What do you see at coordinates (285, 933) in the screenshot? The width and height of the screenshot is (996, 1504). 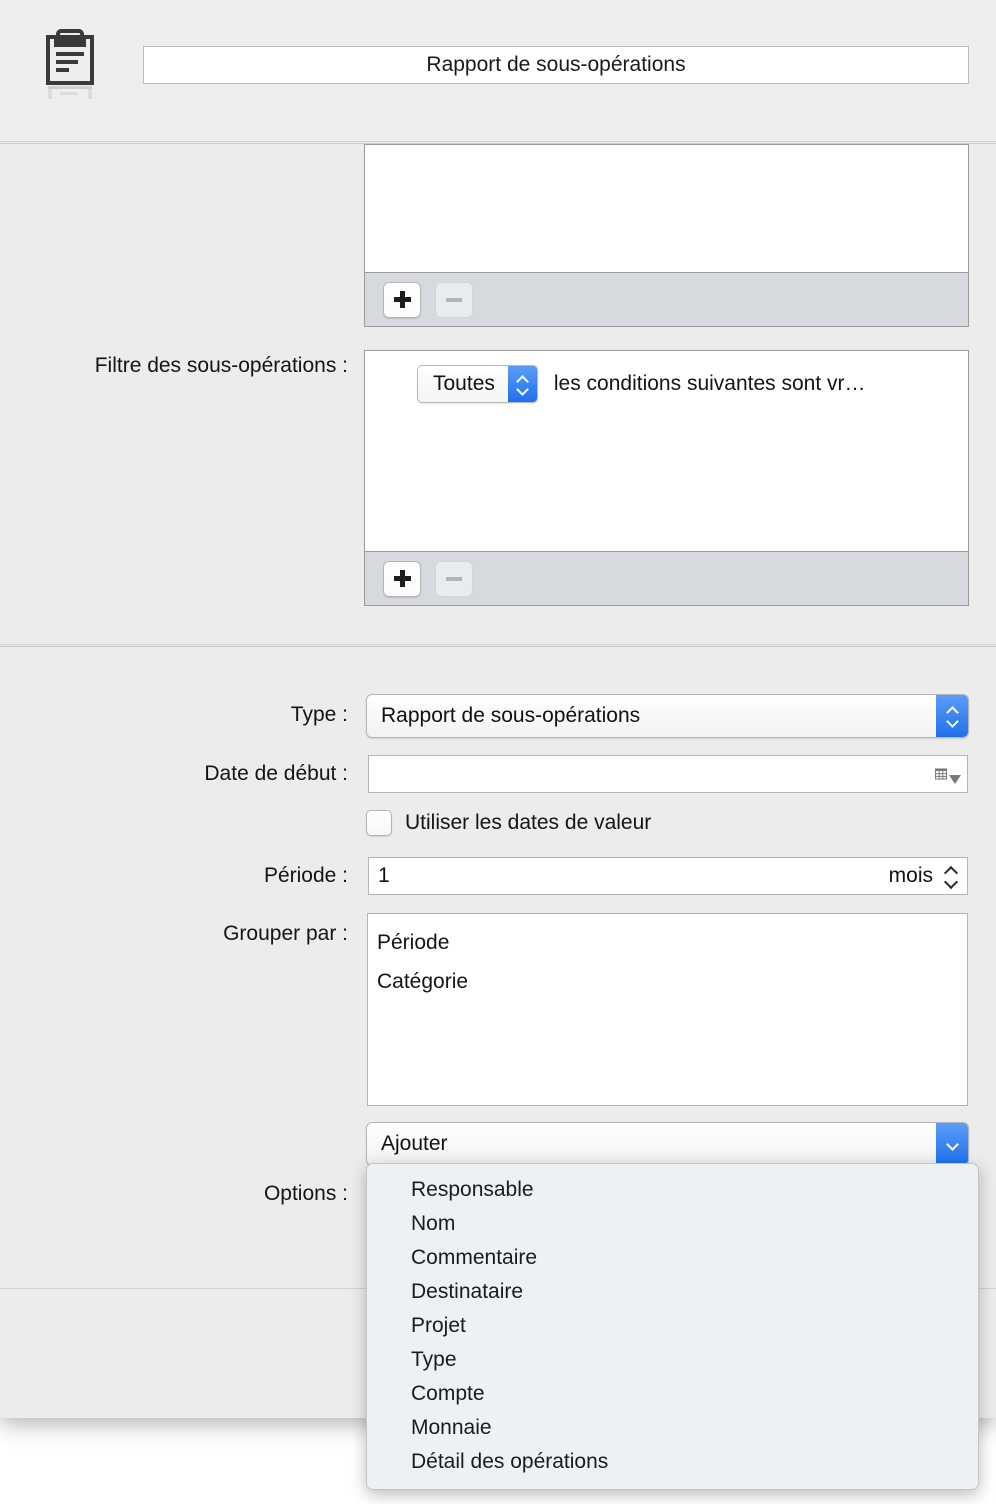 I see `group-by-label: Grouper par :` at bounding box center [285, 933].